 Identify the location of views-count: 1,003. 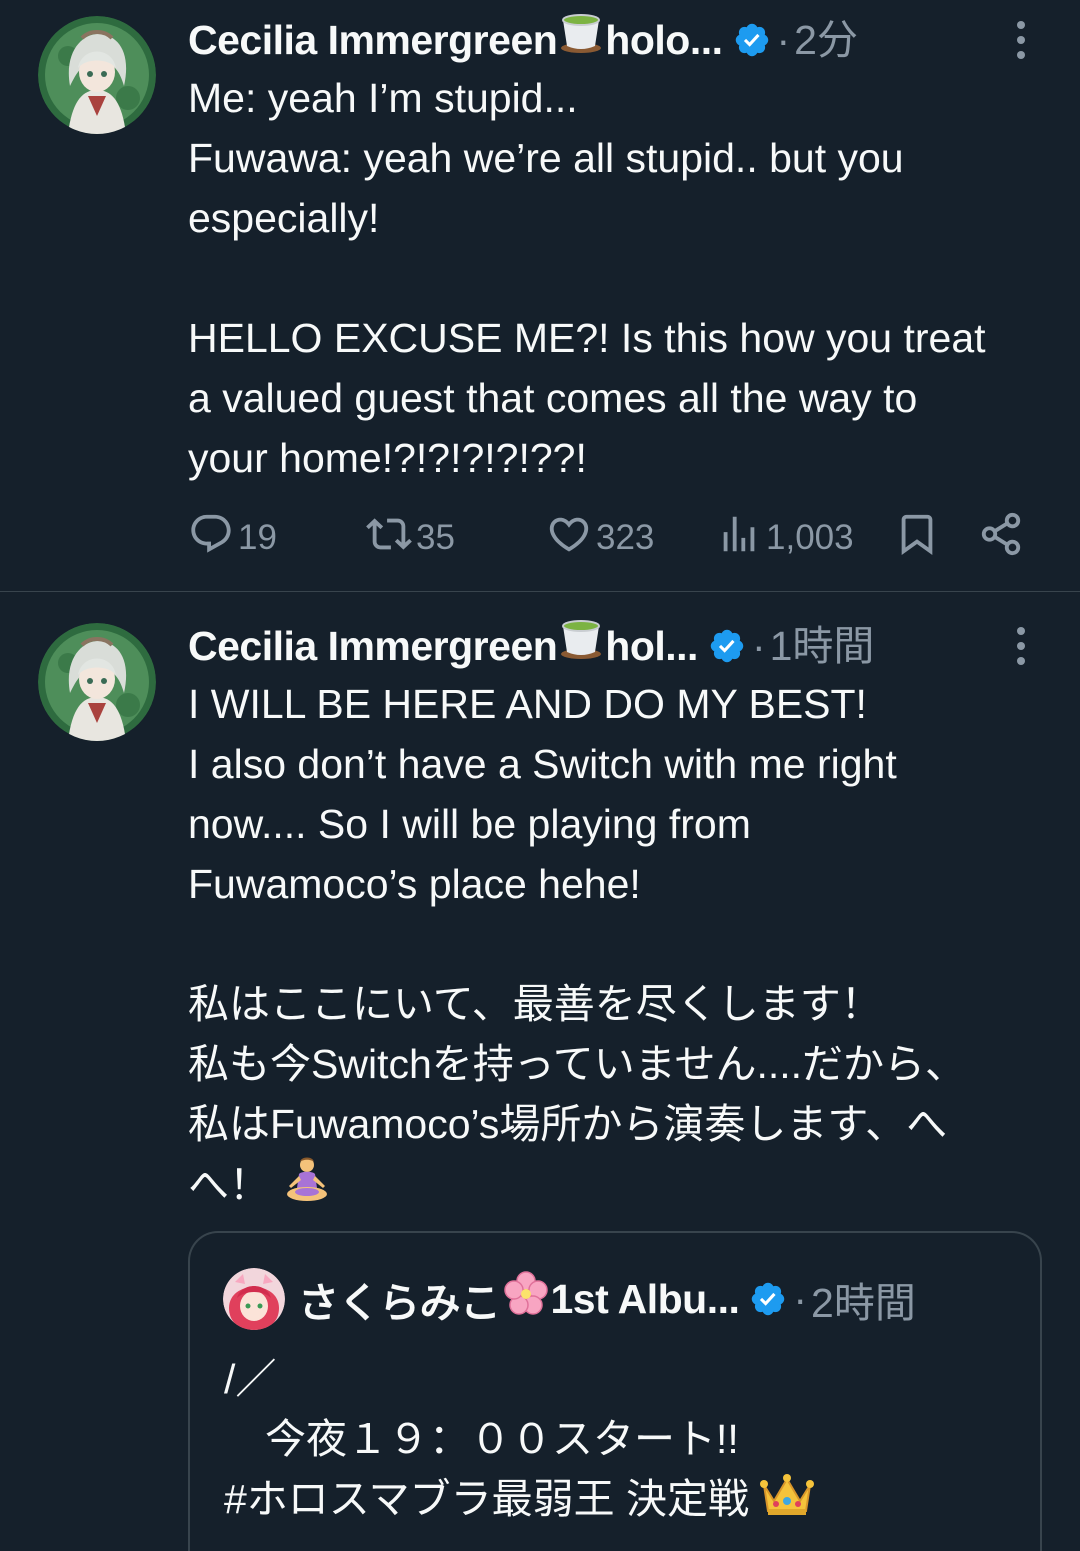
(810, 537).